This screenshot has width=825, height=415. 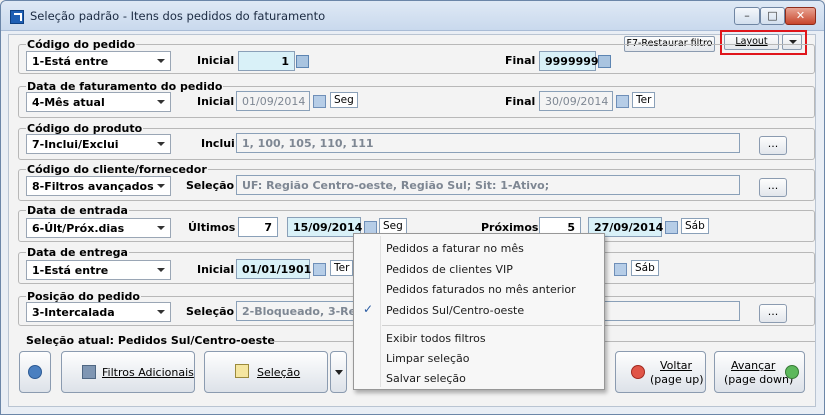 What do you see at coordinates (569, 61) in the screenshot?
I see `codigo-pedido-final-input: 9999999` at bounding box center [569, 61].